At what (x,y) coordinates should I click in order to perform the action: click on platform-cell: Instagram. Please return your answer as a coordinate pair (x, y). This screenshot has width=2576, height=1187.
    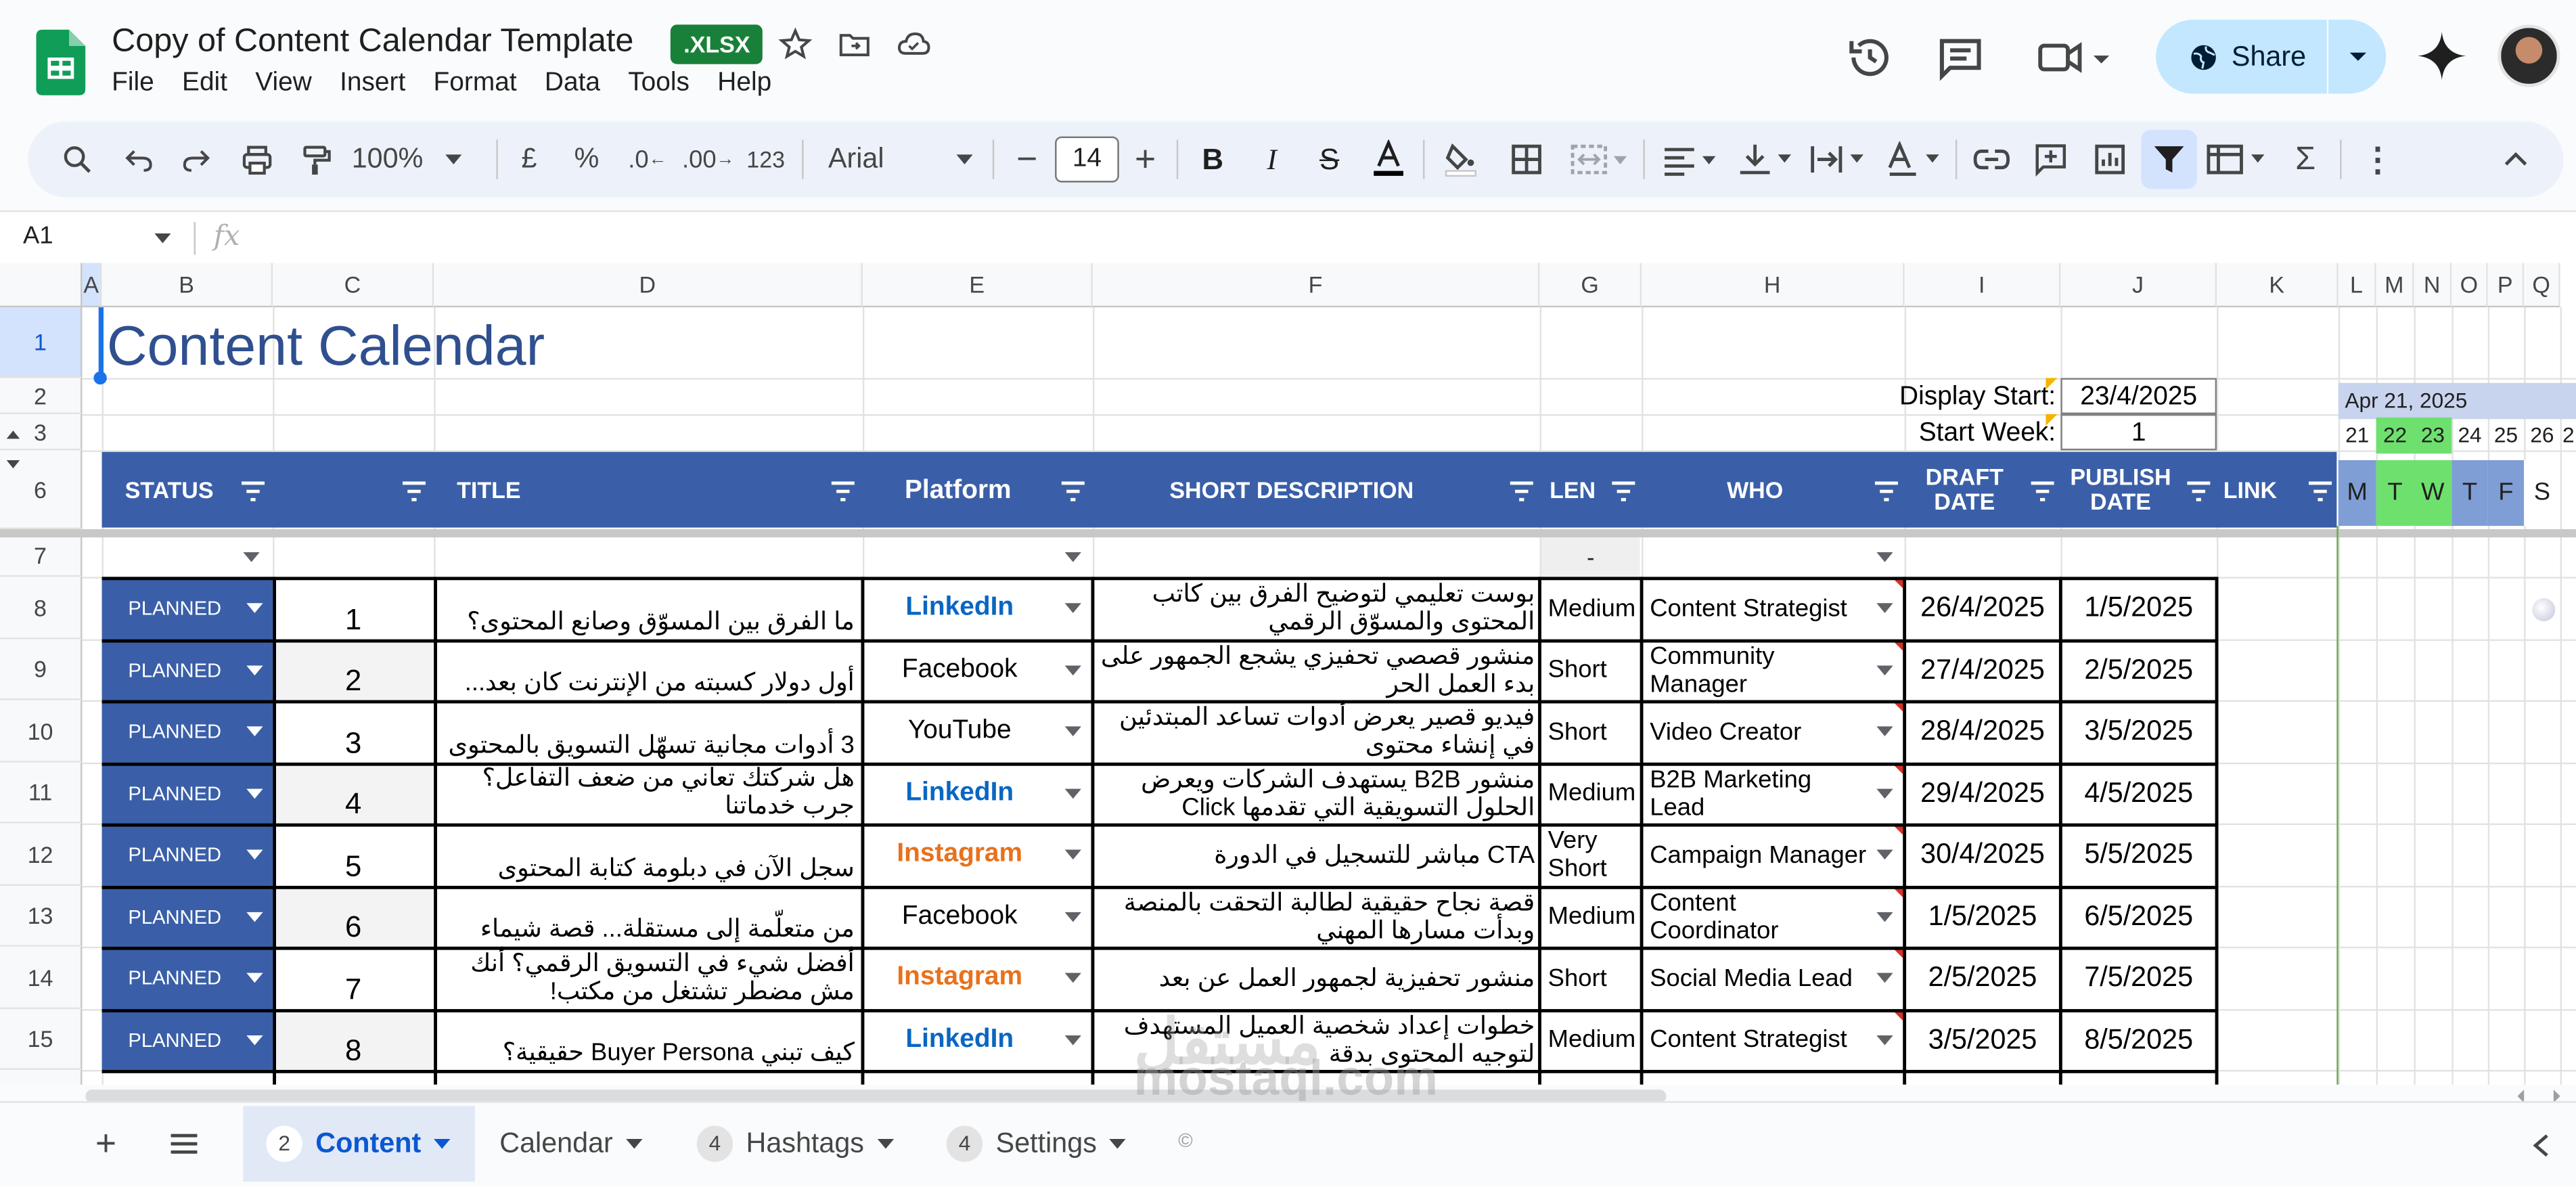
    Looking at the image, I should click on (978, 855).